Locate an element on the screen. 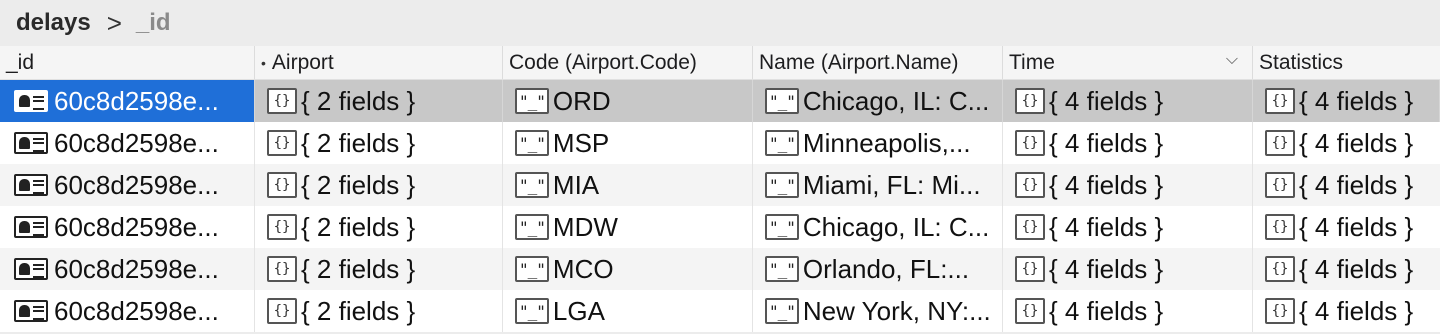  column-header-label: Code (Airport.Code) is located at coordinates (603, 62).